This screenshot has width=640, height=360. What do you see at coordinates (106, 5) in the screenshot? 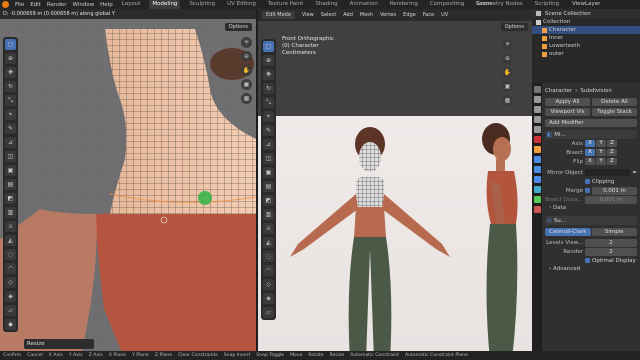
I see `menu-help: Help` at bounding box center [106, 5].